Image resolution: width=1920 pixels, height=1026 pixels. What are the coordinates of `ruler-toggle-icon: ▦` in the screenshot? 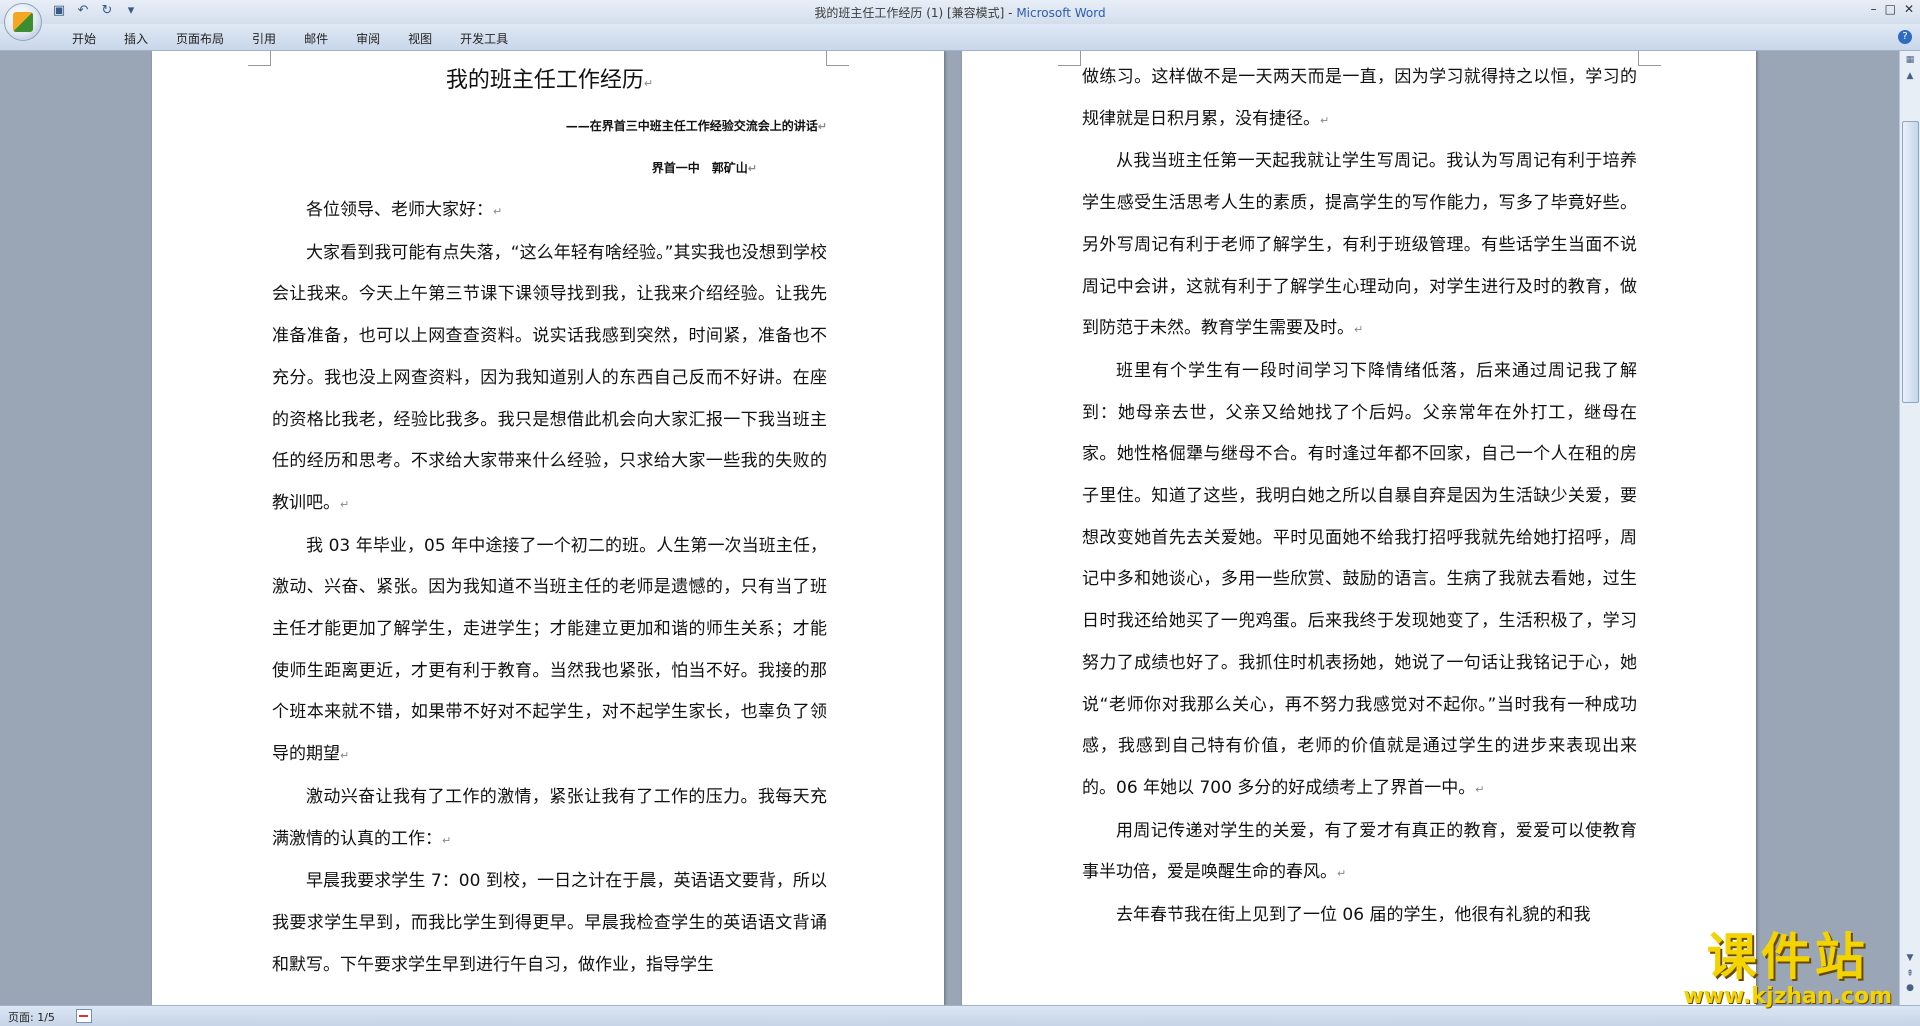 It's located at (1910, 60).